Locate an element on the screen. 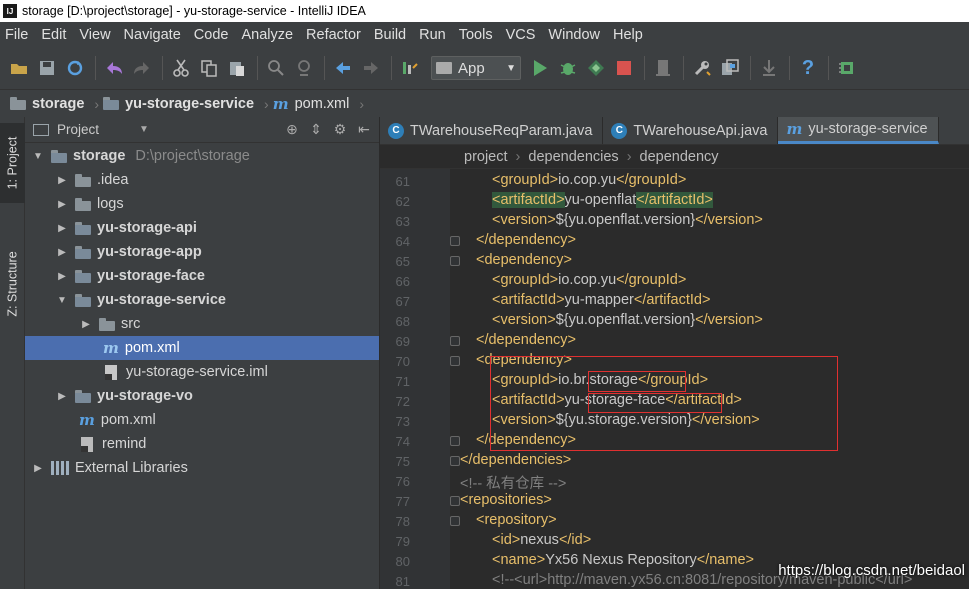 The width and height of the screenshot is (969, 589). tree-item-yu-storage-api: ▶ yu-storage-api is located at coordinates (202, 228).